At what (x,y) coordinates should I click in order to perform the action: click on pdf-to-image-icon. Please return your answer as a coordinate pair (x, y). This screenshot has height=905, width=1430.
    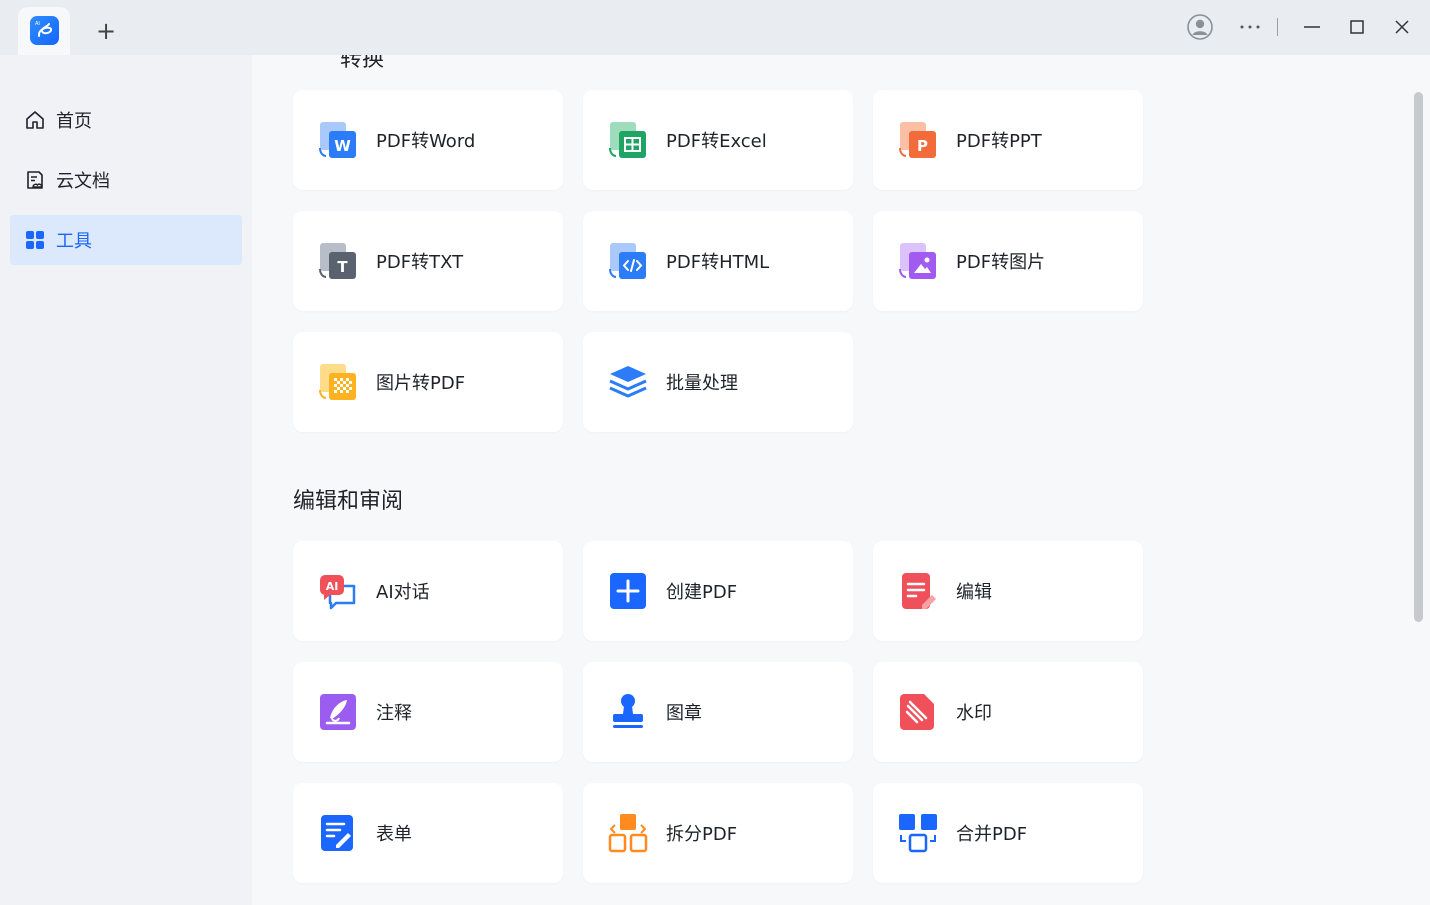
    Looking at the image, I should click on (917, 261).